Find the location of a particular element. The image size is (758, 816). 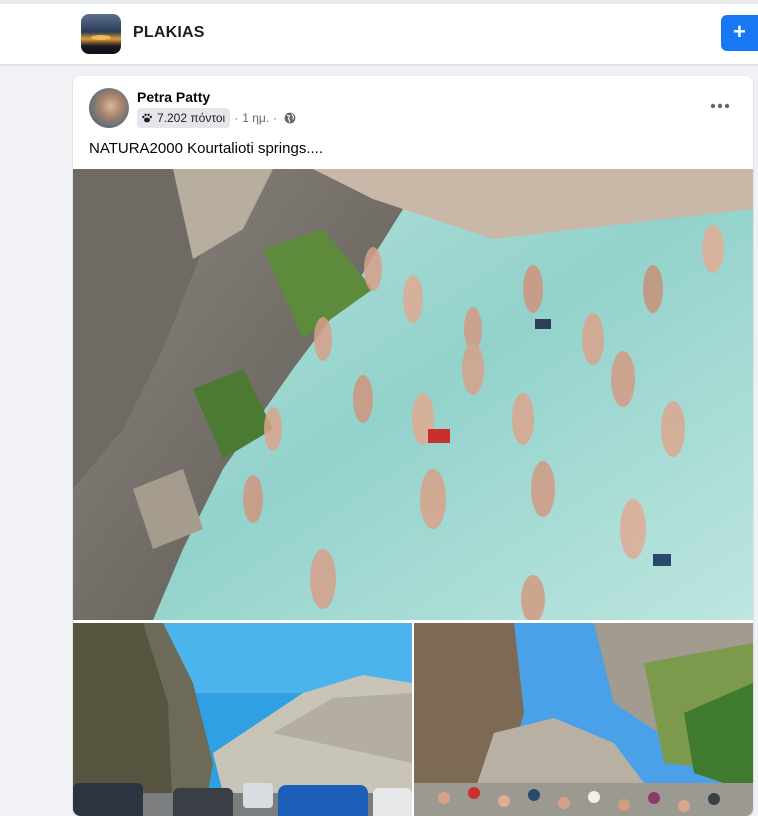

sunset-graphic is located at coordinates (101, 37).